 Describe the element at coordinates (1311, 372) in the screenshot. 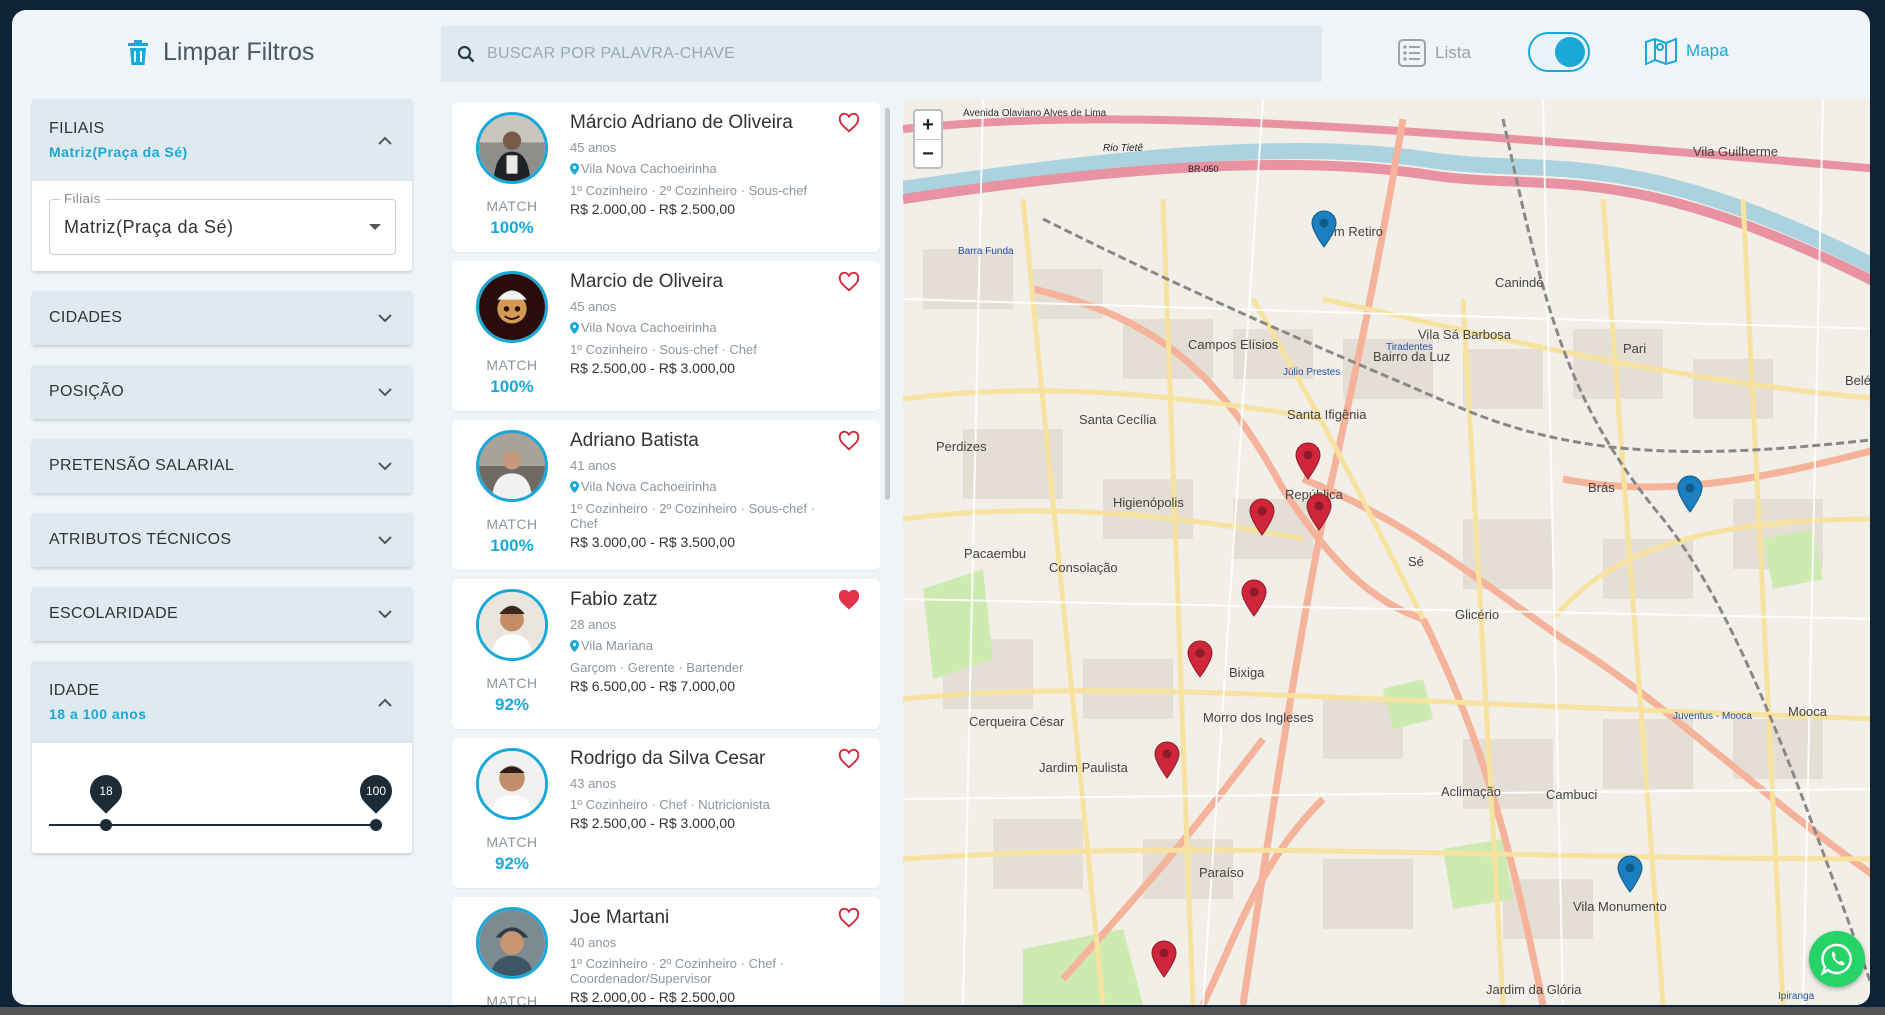

I see `map-label: Júlio Prestes` at that location.